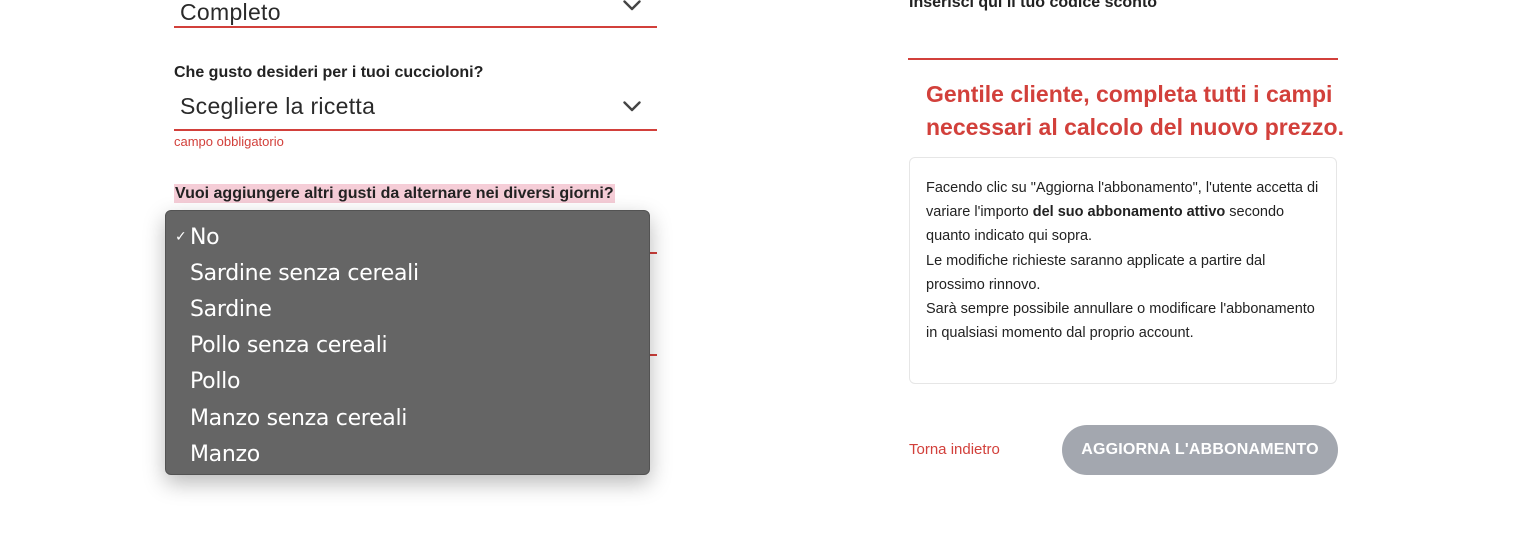 The height and width of the screenshot is (558, 1536). What do you see at coordinates (653, 355) in the screenshot?
I see `next-field-underline` at bounding box center [653, 355].